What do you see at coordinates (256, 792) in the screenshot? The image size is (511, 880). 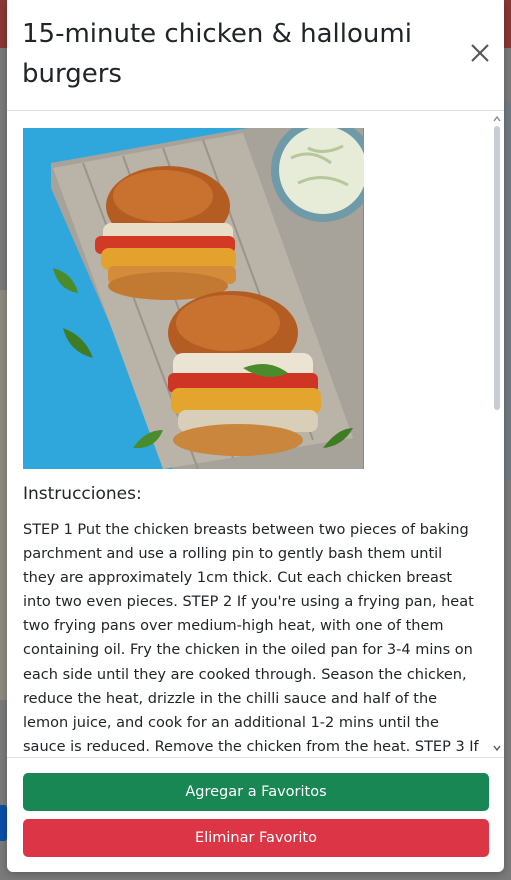 I see `add-favorite-button: Agregar a Favoritos` at bounding box center [256, 792].